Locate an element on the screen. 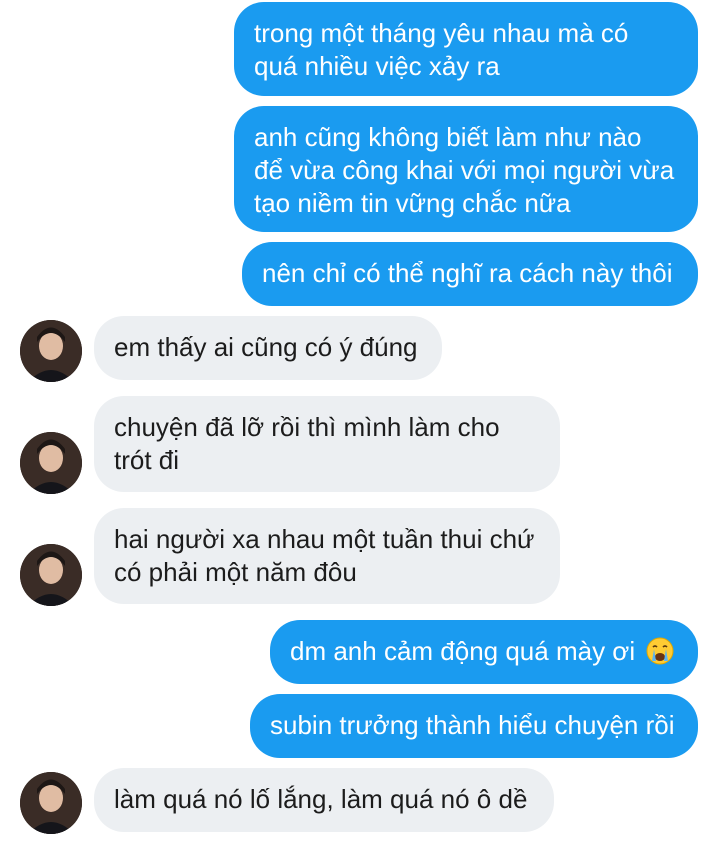 This screenshot has width=720, height=842. message-text-line: subin trưởng thành hiểu chuyện rồi is located at coordinates (472, 725).